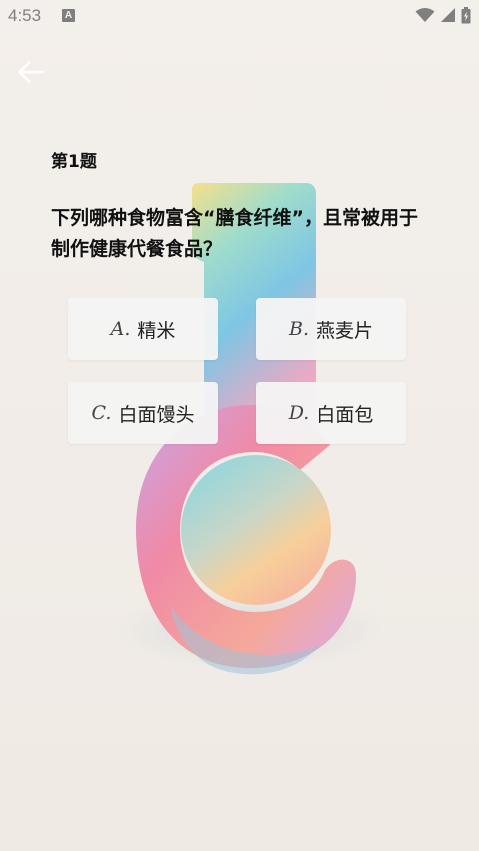  I want to click on status-bar: 4:53 A, so click(239, 16).